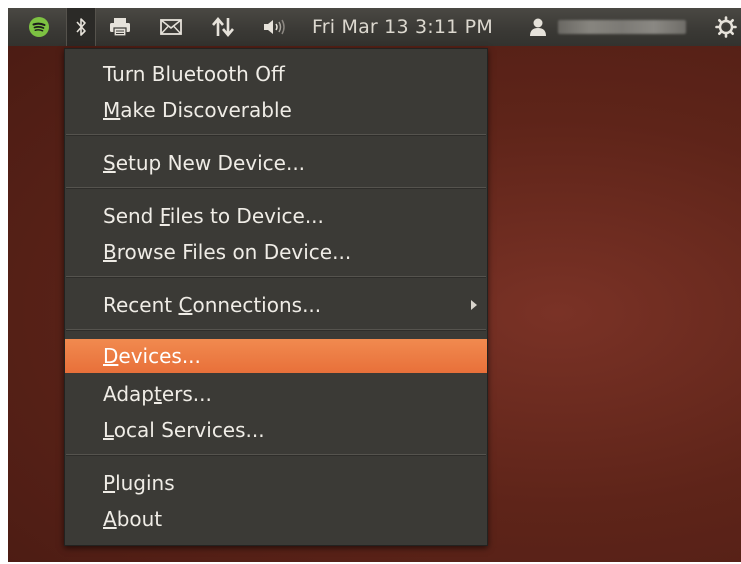 This screenshot has height=564, width=741. What do you see at coordinates (276, 483) in the screenshot?
I see `menu-item-plugins: Plugins` at bounding box center [276, 483].